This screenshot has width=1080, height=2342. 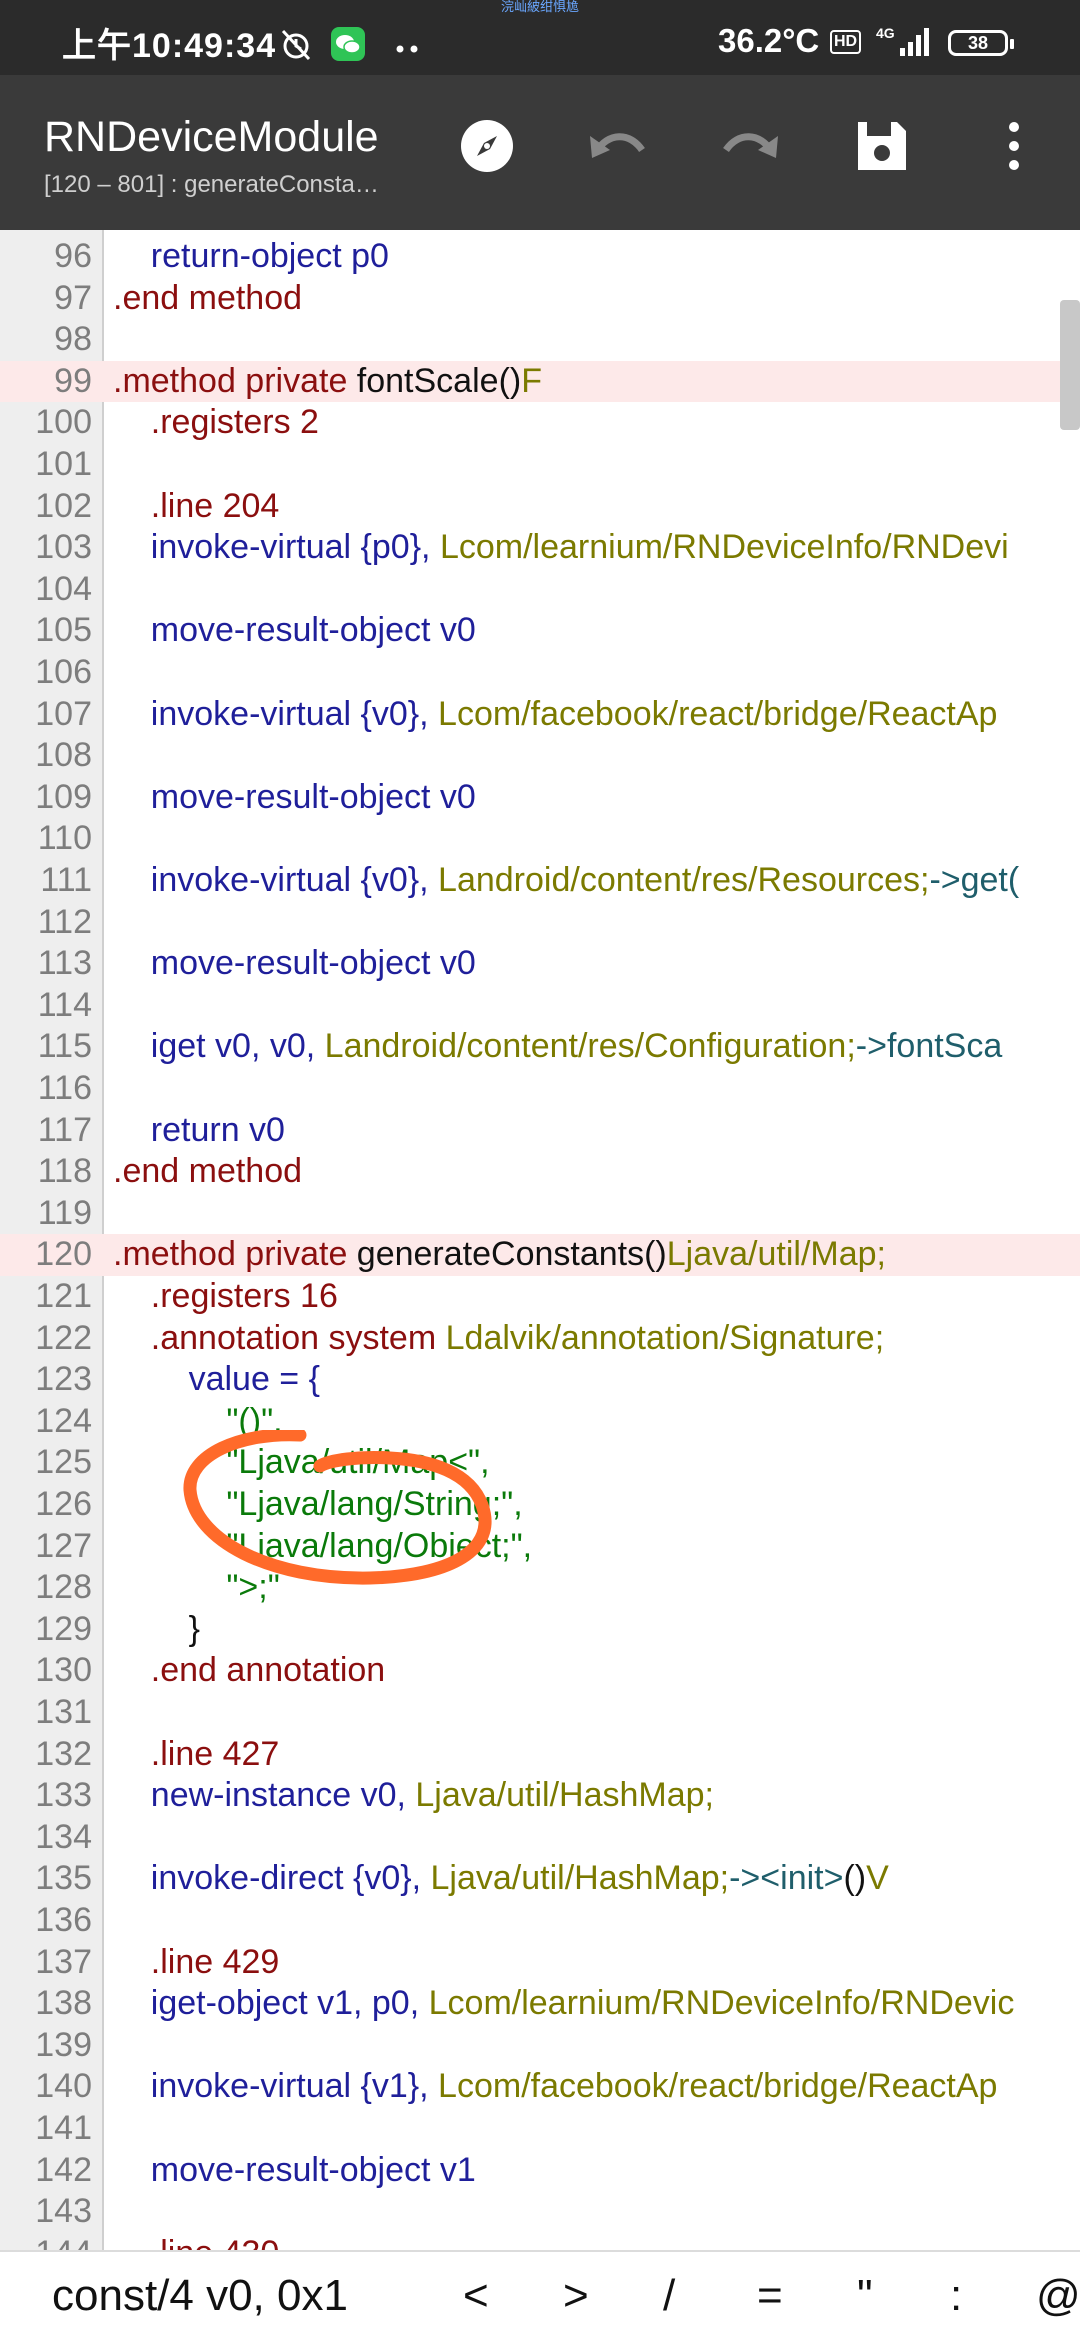 What do you see at coordinates (63, 1961) in the screenshot?
I see `line-number: 137` at bounding box center [63, 1961].